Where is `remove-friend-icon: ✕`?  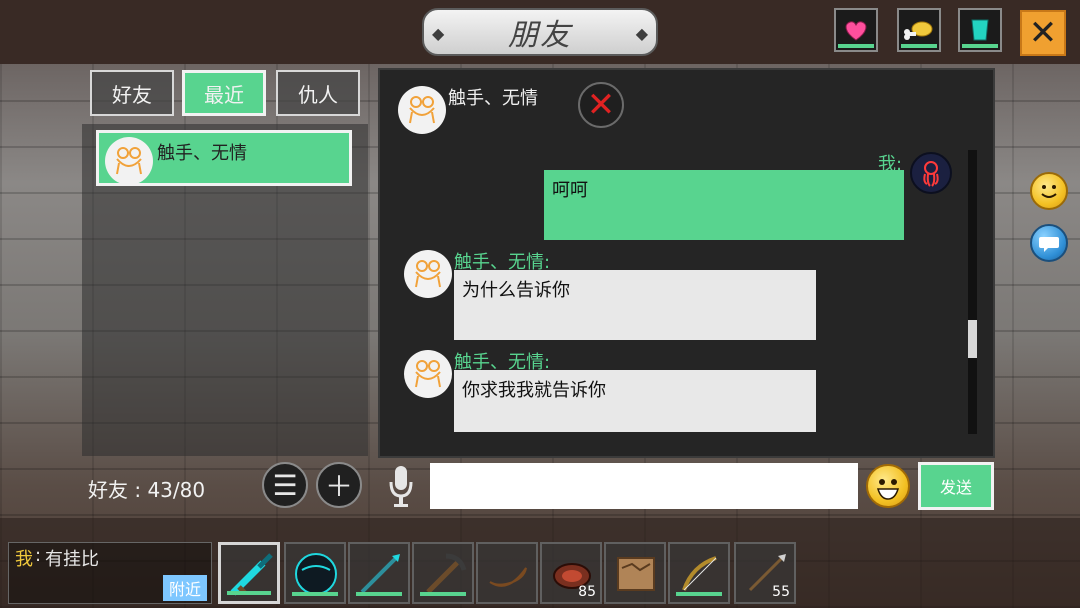
remove-friend-icon: ✕ is located at coordinates (601, 105).